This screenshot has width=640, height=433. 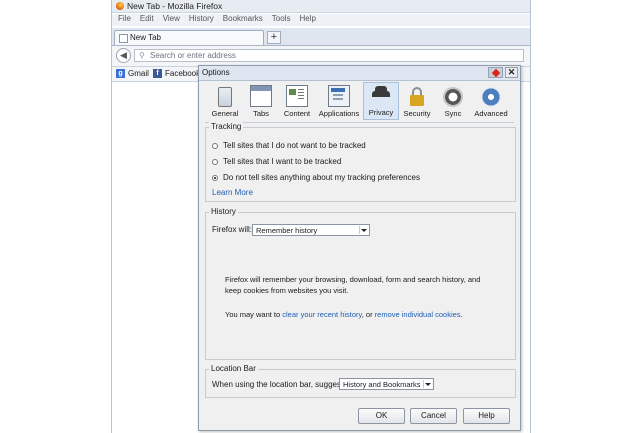 I want to click on history-mode-label: Firefox will:, so click(x=232, y=229).